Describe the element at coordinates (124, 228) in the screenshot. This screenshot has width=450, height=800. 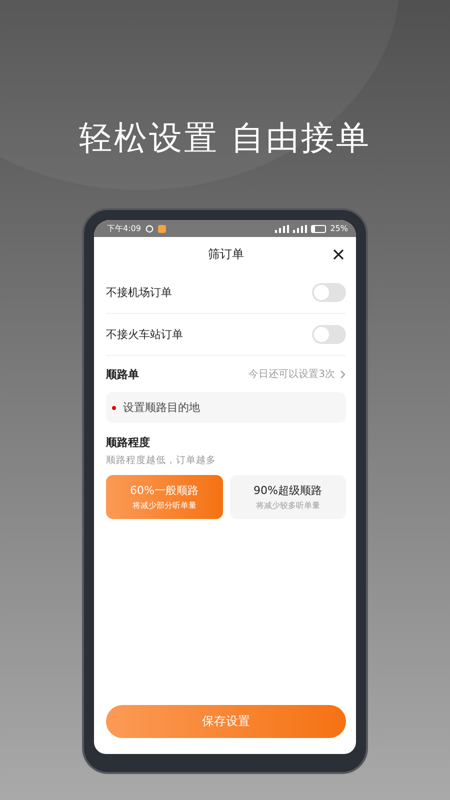
I see `status-time: 下午4:09` at that location.